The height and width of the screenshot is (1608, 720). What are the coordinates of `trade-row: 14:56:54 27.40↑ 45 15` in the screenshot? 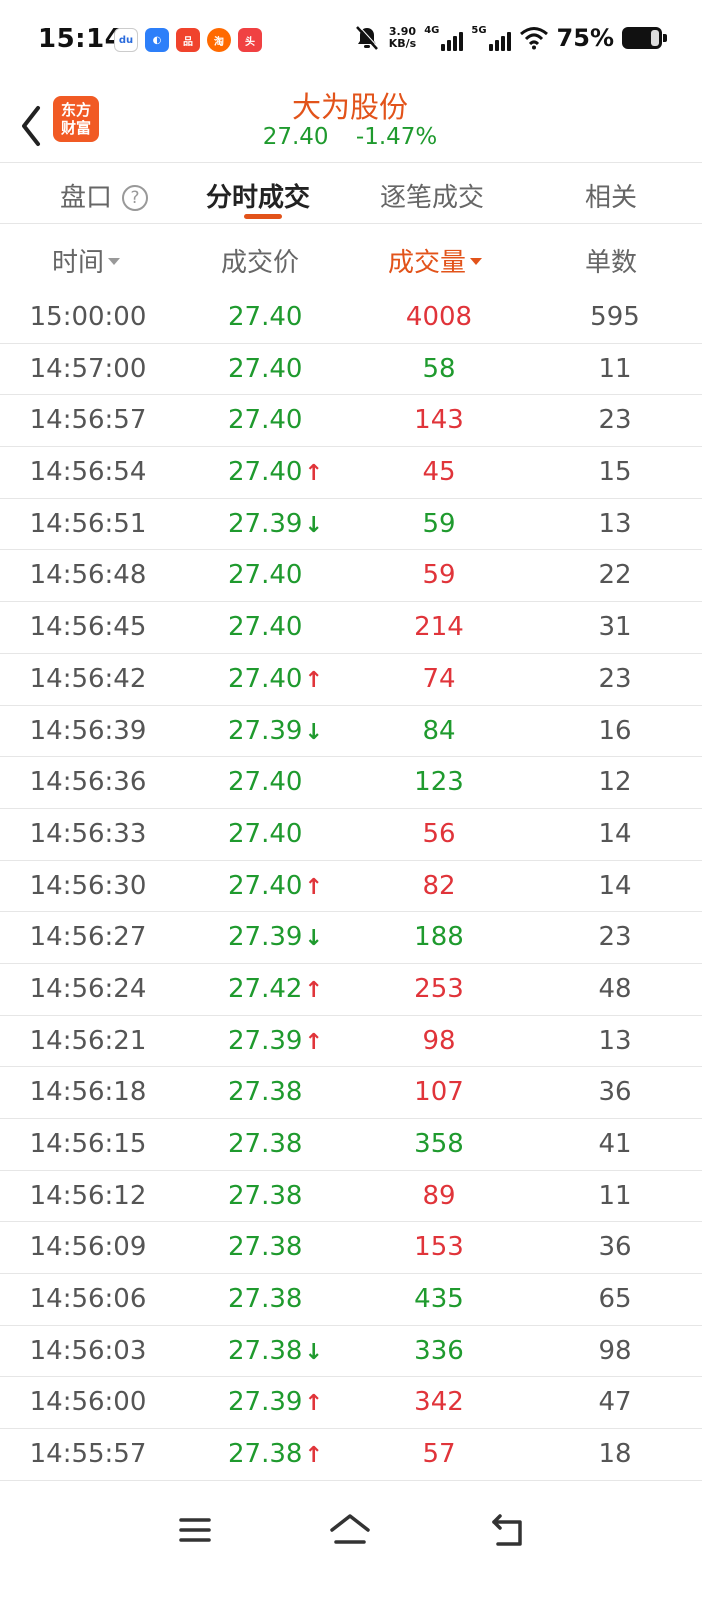 It's located at (351, 473).